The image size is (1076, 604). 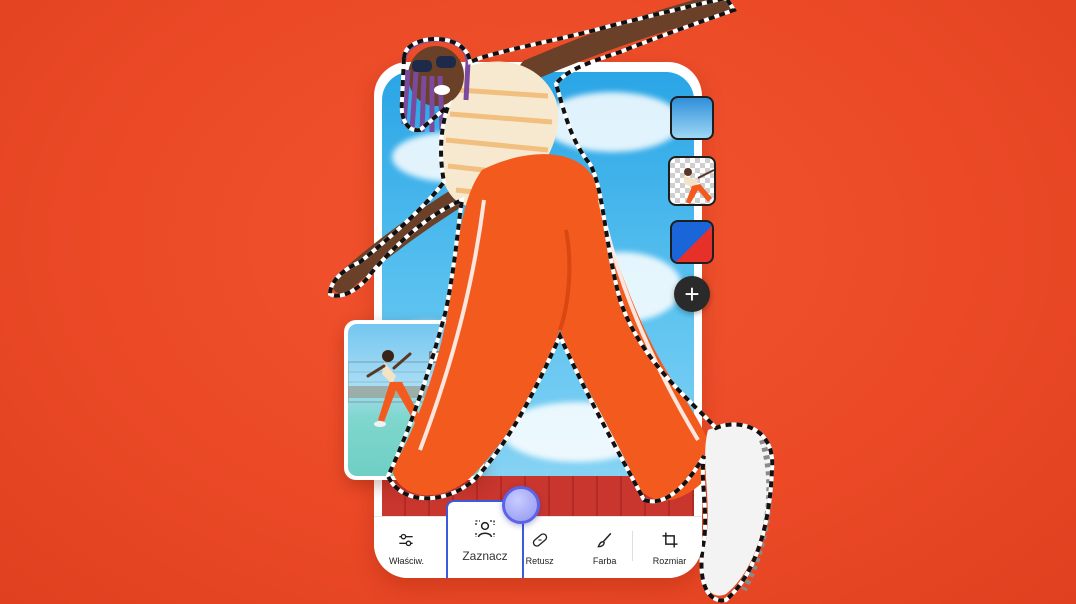 What do you see at coordinates (669, 560) in the screenshot?
I see `tool-label: Rozmiar` at bounding box center [669, 560].